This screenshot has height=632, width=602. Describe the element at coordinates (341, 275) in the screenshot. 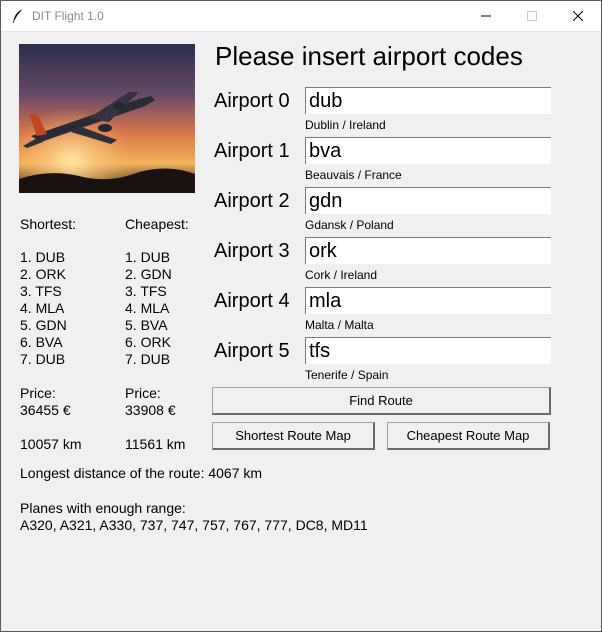

I see `airport-3-location: Cork / Ireland` at that location.